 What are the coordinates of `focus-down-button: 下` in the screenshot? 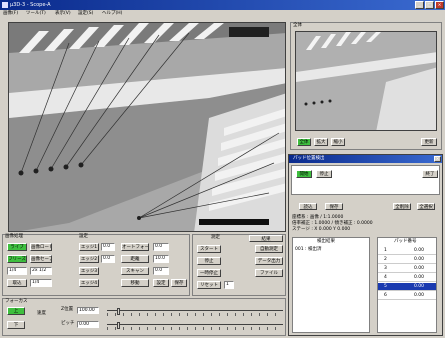 It's located at (16, 325).